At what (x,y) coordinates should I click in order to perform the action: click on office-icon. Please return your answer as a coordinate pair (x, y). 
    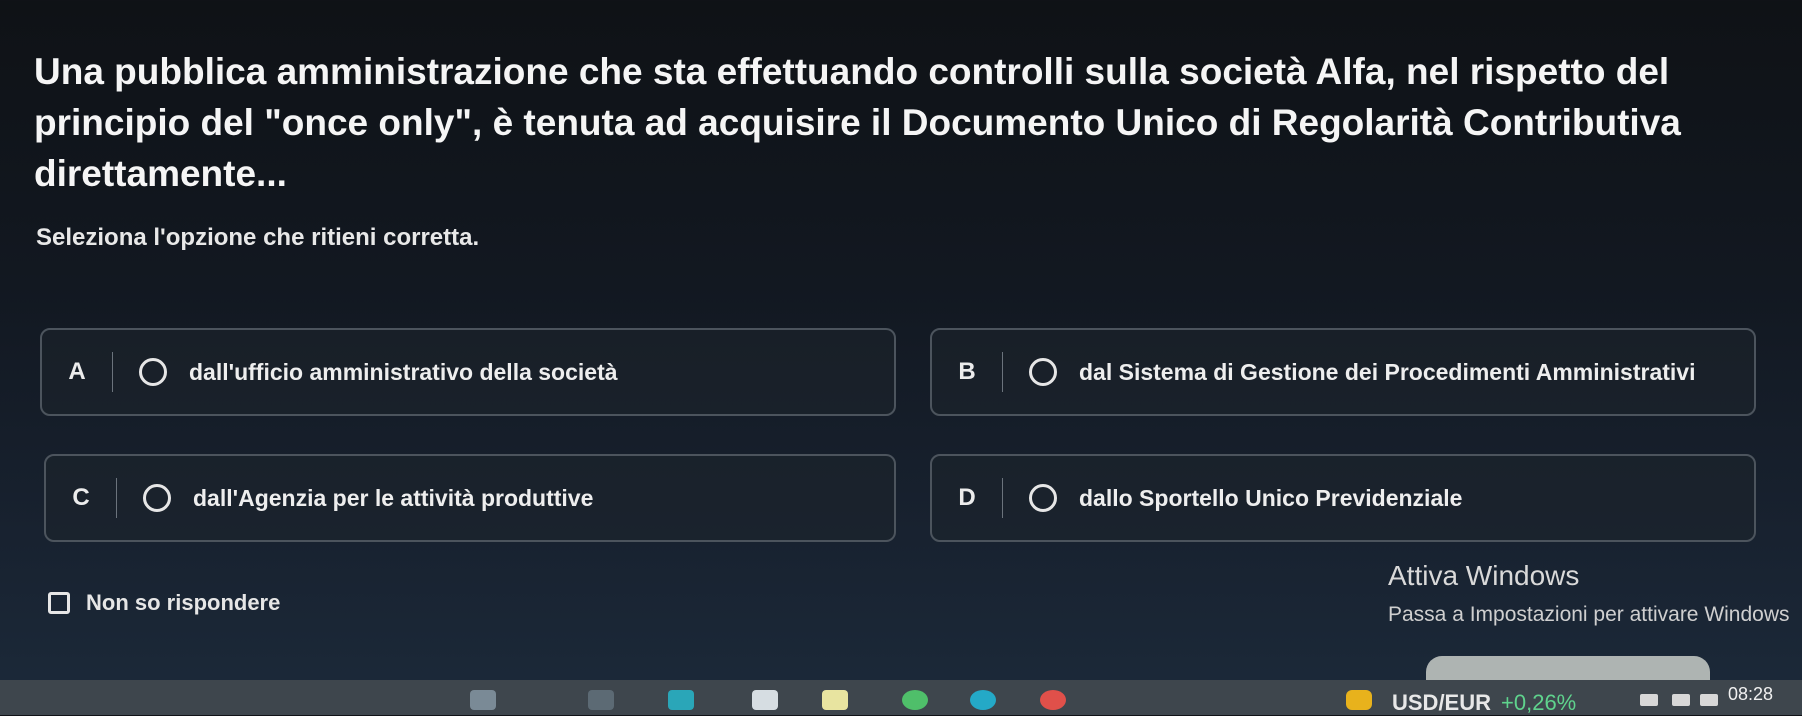
    Looking at the image, I should click on (915, 700).